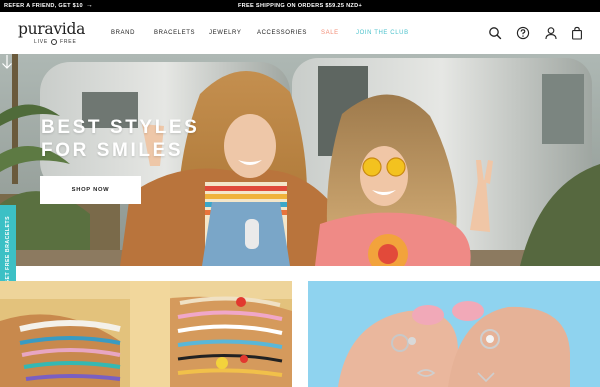 This screenshot has width=600, height=387. What do you see at coordinates (8, 250) in the screenshot?
I see `side-tab-label: GET FREE BRACELETS` at bounding box center [8, 250].